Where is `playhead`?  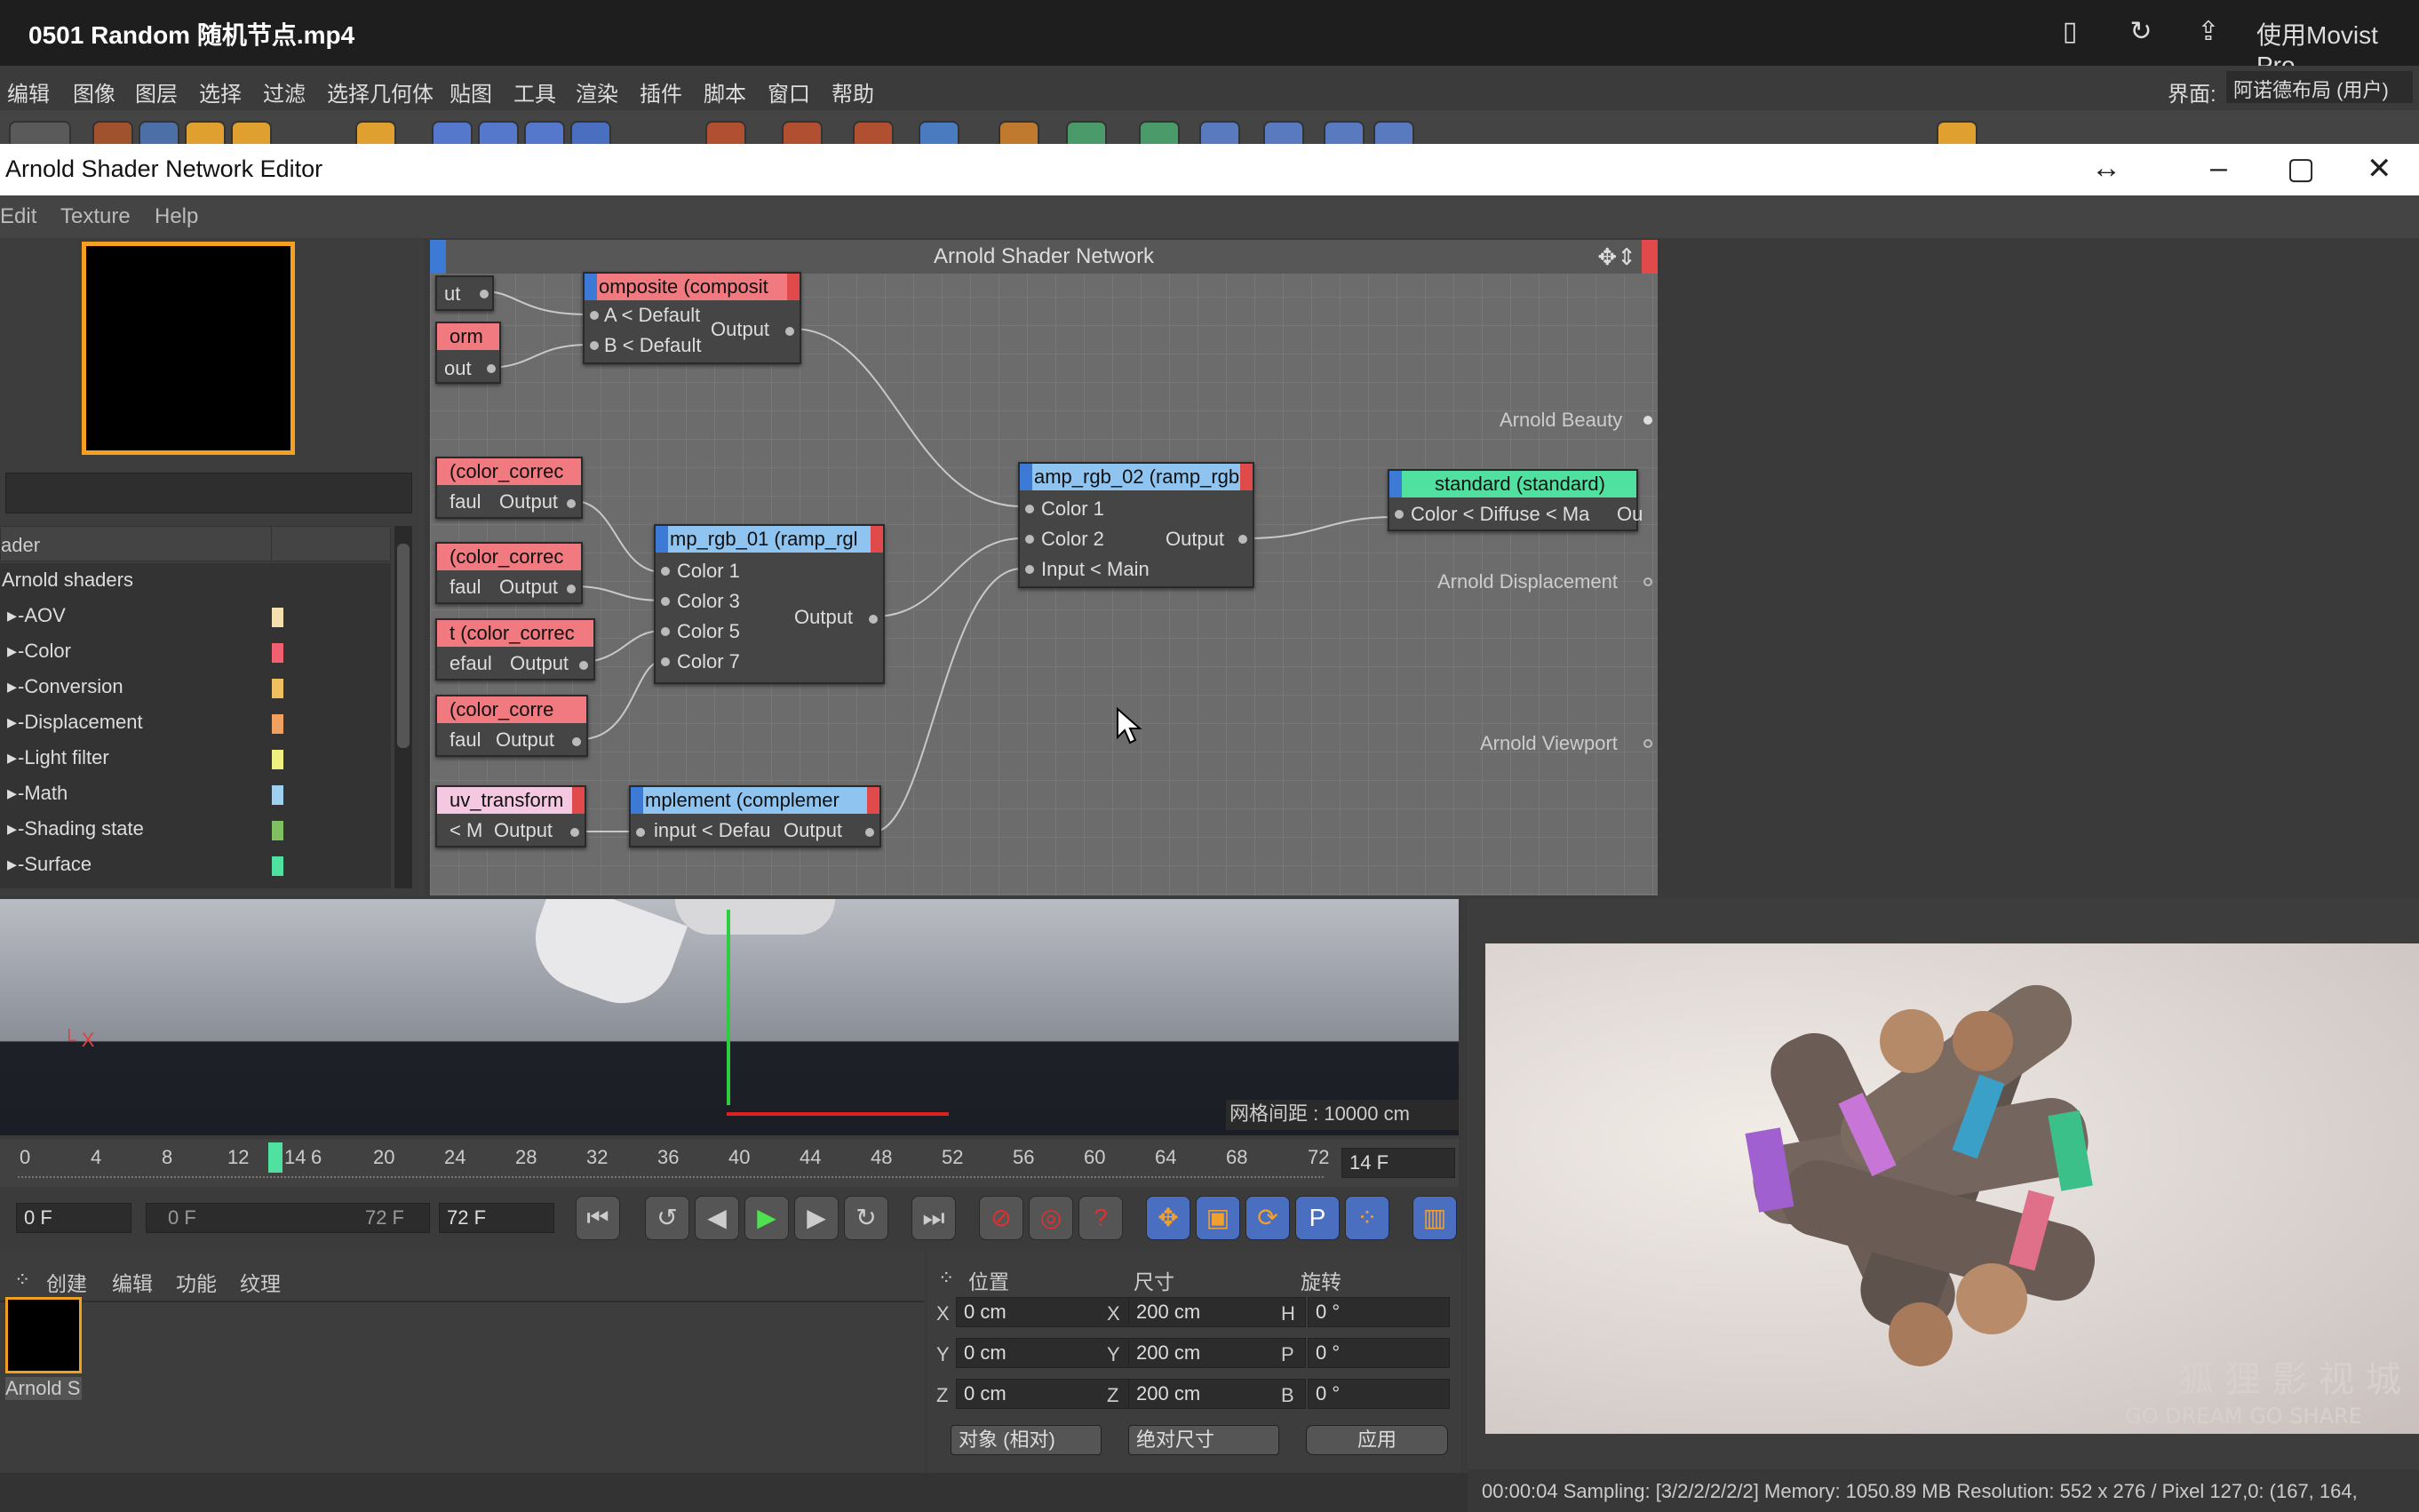 playhead is located at coordinates (275, 1157).